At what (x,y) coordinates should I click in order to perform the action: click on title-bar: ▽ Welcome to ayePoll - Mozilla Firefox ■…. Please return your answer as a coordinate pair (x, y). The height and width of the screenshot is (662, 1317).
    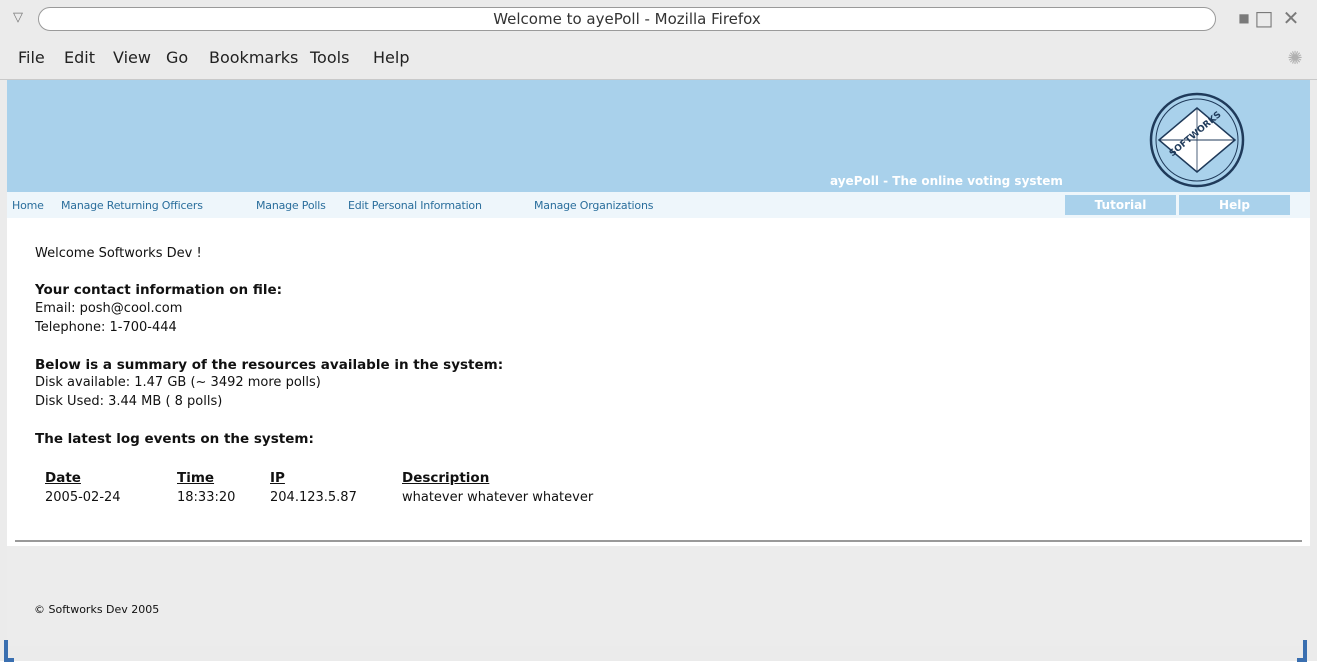
    Looking at the image, I should click on (658, 19).